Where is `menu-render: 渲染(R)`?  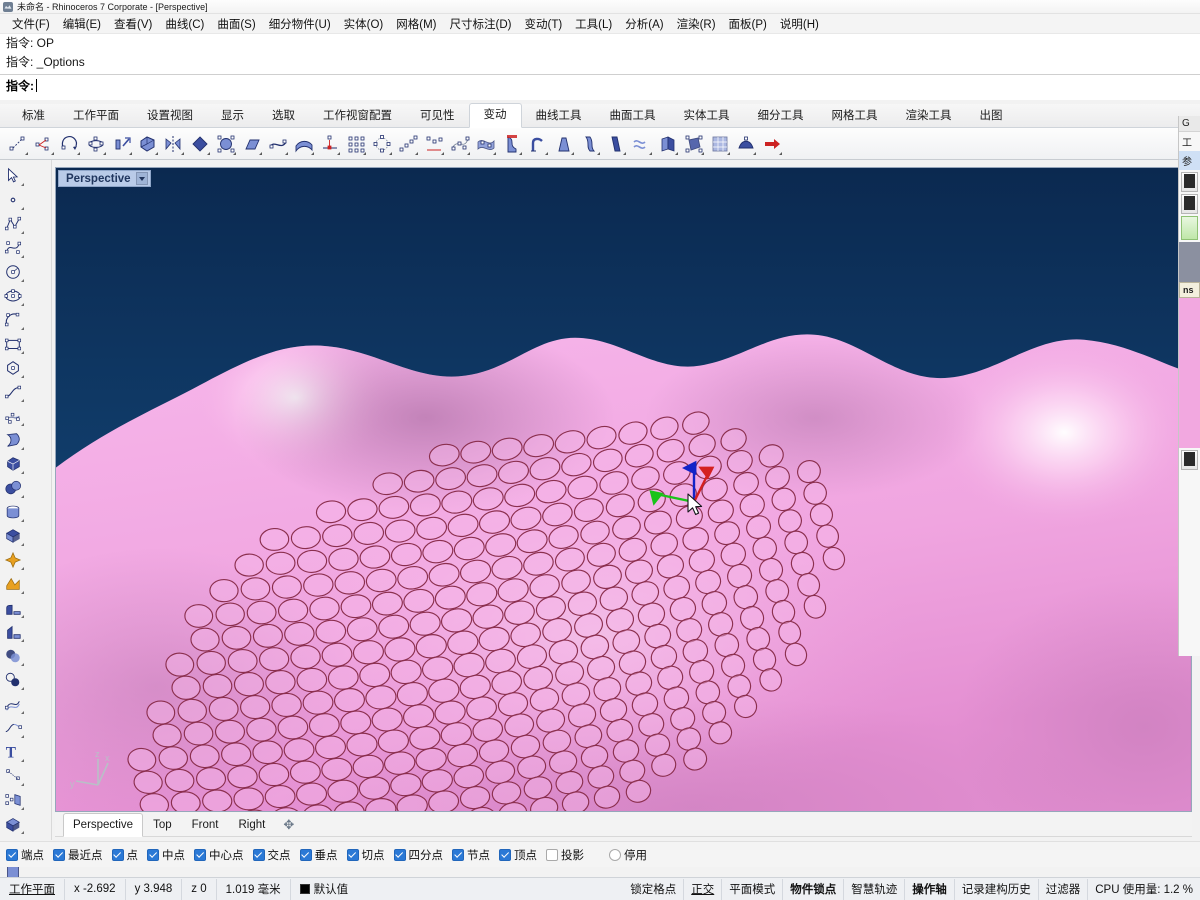 menu-render: 渲染(R) is located at coordinates (697, 24).